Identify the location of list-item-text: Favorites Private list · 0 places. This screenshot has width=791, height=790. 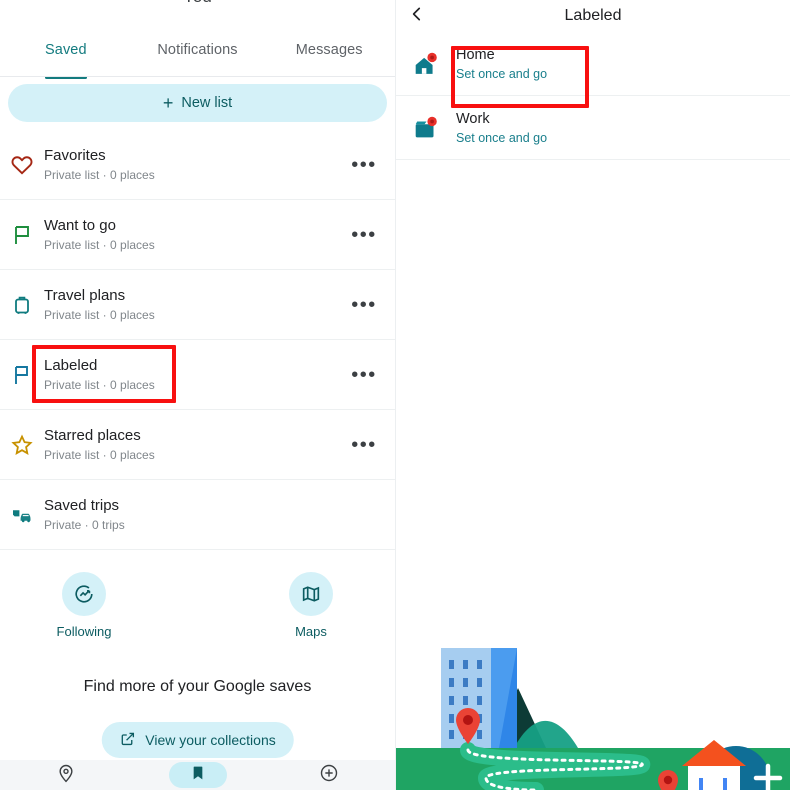
(195, 164).